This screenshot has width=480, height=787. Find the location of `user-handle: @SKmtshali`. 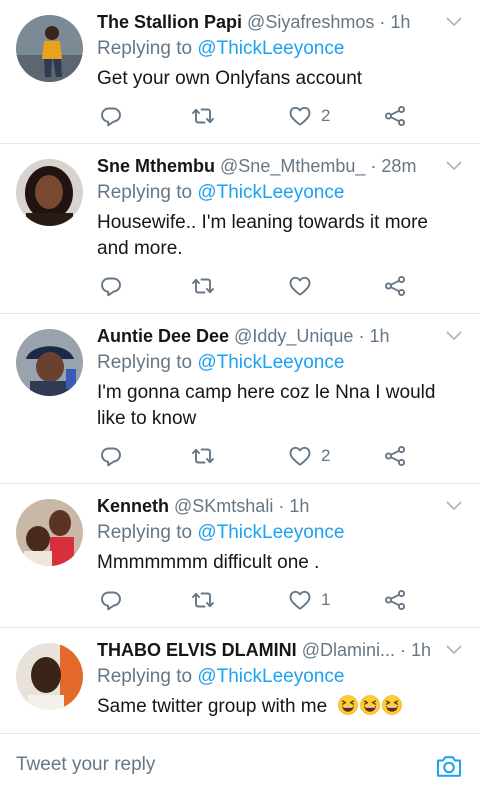

user-handle: @SKmtshali is located at coordinates (223, 506).